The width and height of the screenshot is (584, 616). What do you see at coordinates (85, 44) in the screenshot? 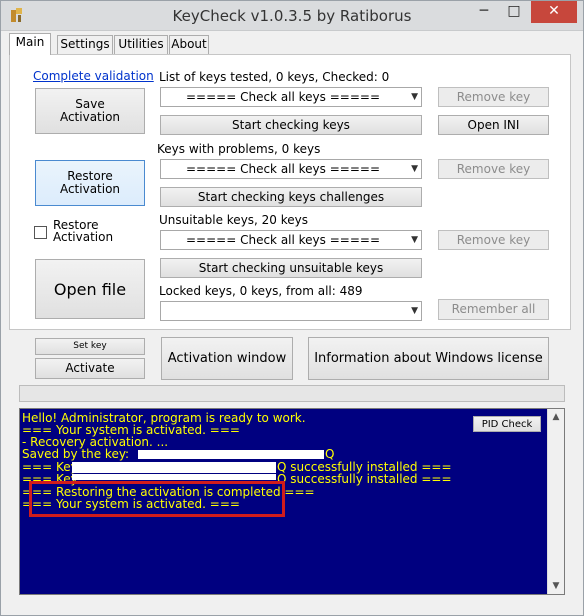
I see `tab-settings: Settings` at bounding box center [85, 44].